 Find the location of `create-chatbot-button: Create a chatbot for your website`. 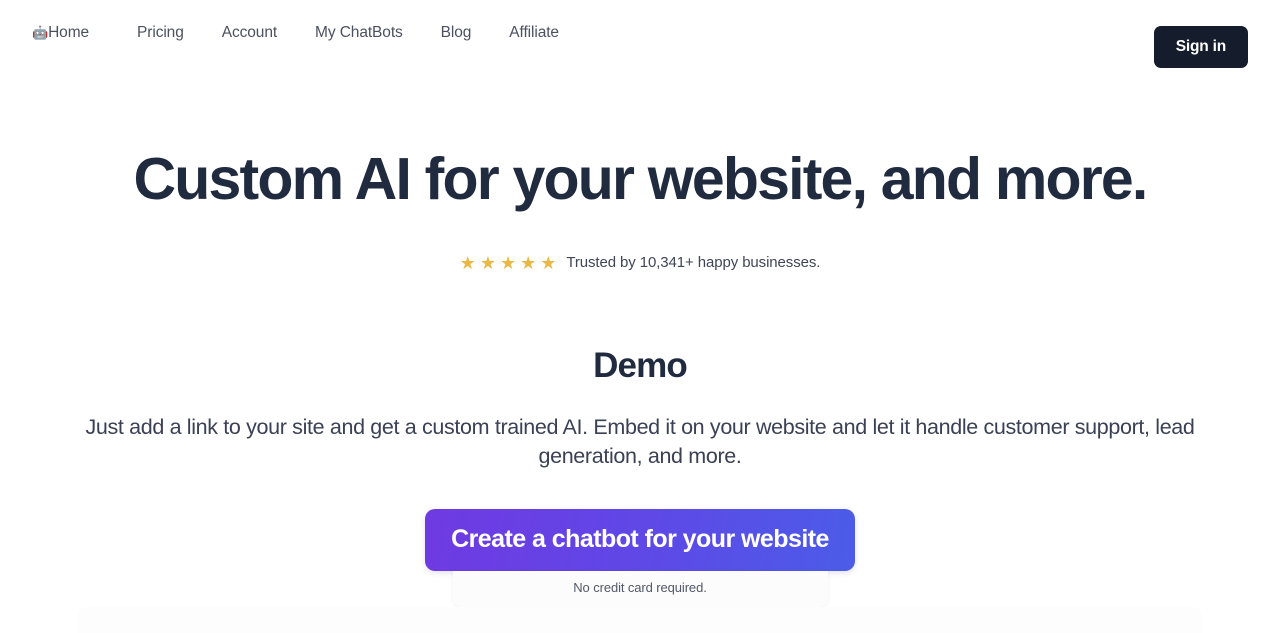

create-chatbot-button: Create a chatbot for your website is located at coordinates (640, 540).